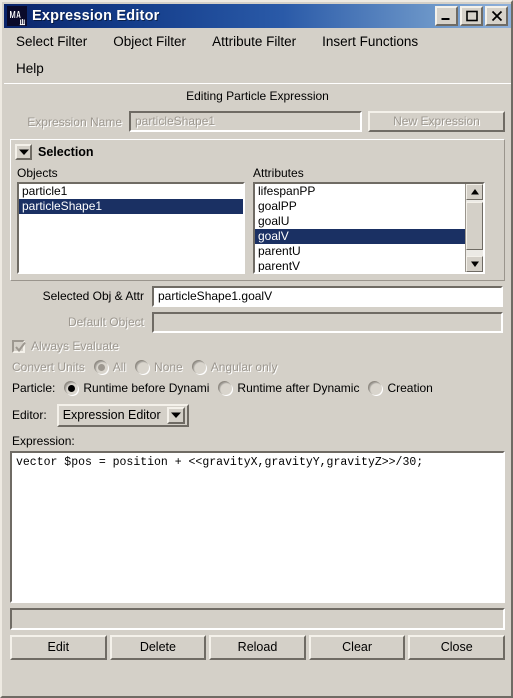 This screenshot has width=513, height=698. Describe the element at coordinates (327, 296) in the screenshot. I see `selected-obj-attr-input: particleShape1.goalV` at that location.